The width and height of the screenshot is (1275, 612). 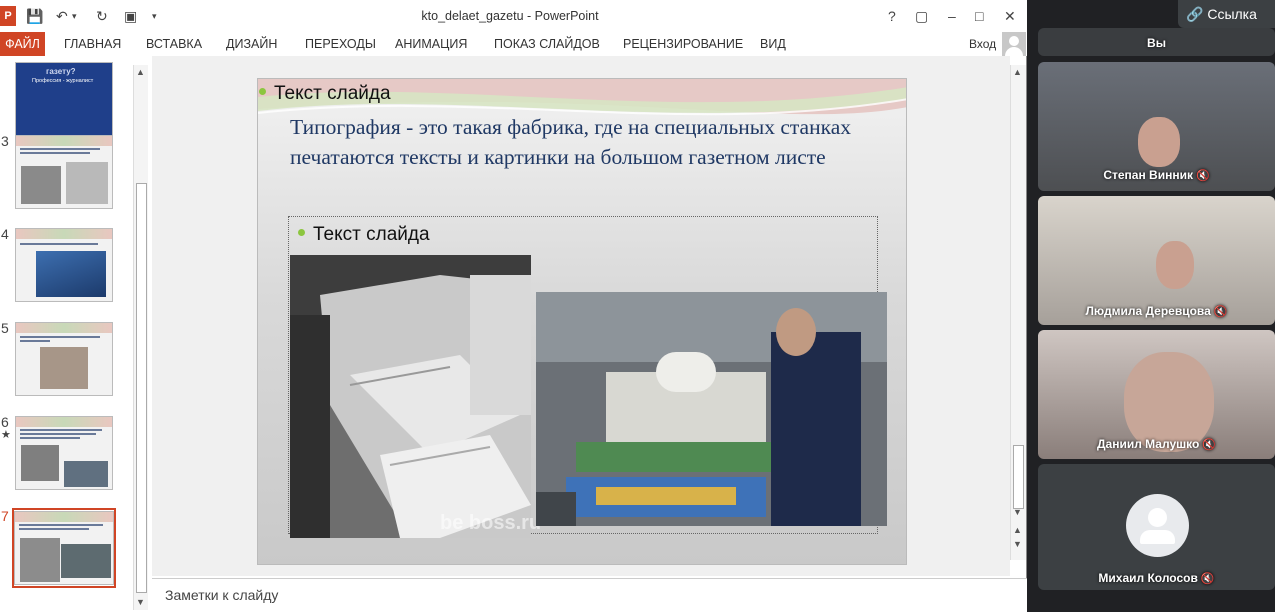 I want to click on previous-slide-icon: ▲, so click(x=1017, y=530).